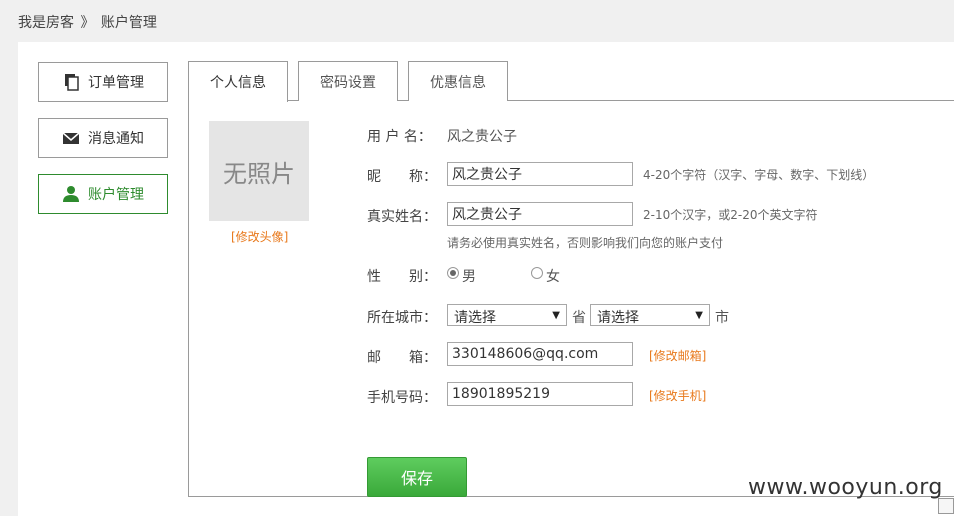  Describe the element at coordinates (507, 315) in the screenshot. I see `province-select: 请选择 ▼` at that location.